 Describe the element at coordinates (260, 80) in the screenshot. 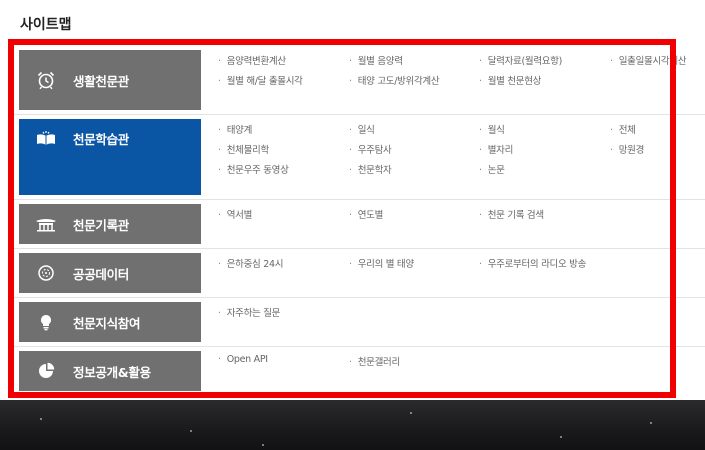

I see `link-monthly-sun-moon: · 월별 해/달 출몰시각` at that location.